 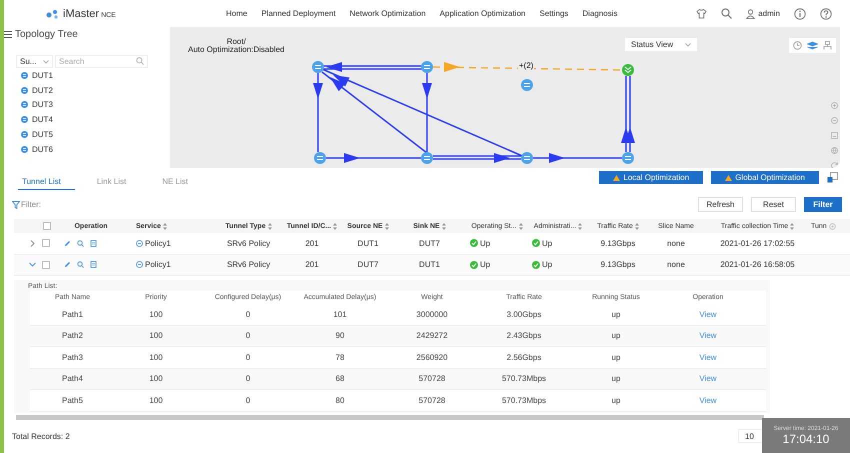 What do you see at coordinates (237, 13) in the screenshot?
I see `nav-menu-item: Home` at bounding box center [237, 13].